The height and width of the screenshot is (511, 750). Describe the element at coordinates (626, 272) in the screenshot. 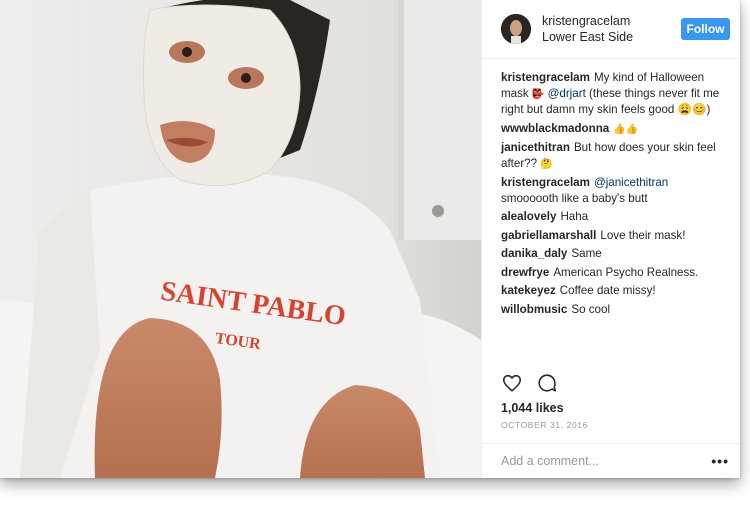

I see `comment-text: American Psycho Realness.` at that location.